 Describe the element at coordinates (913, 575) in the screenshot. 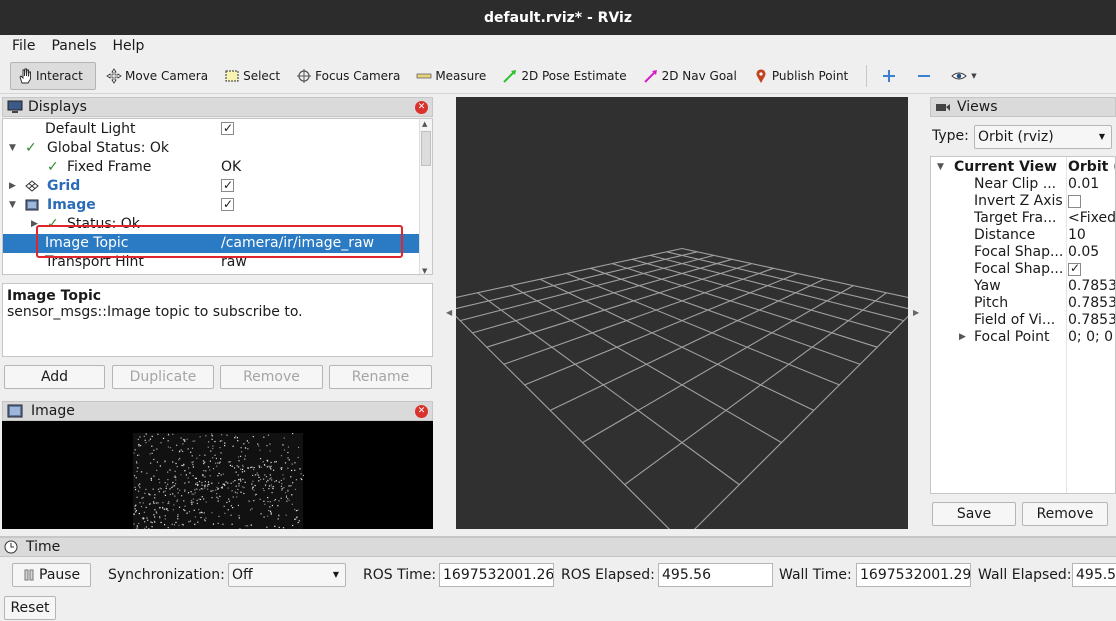

I see `wall-time-field: 1697532001.29` at that location.